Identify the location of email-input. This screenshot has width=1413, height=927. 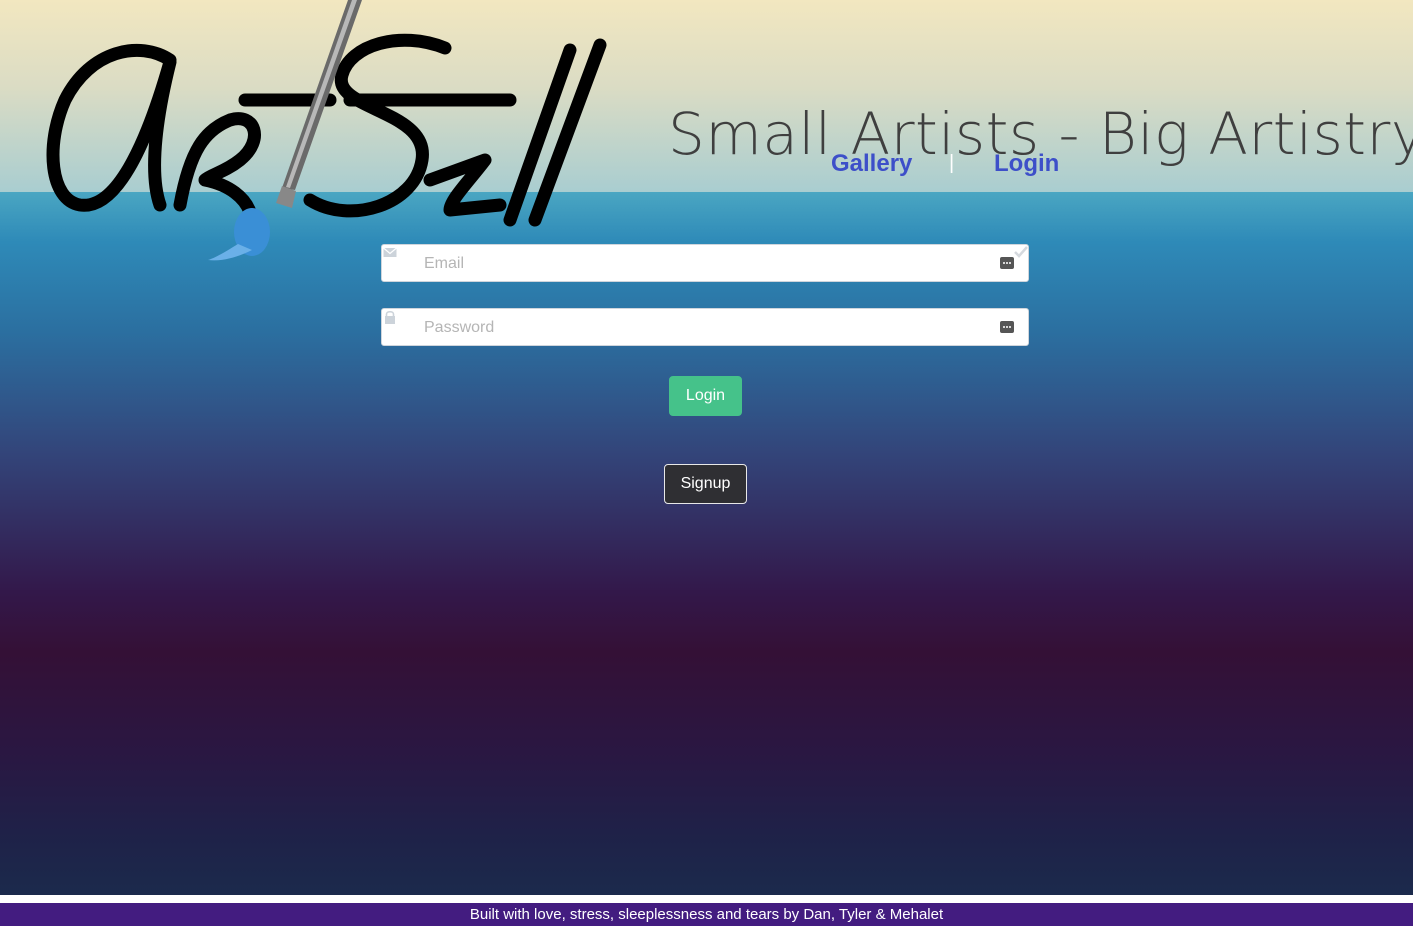
(704, 264).